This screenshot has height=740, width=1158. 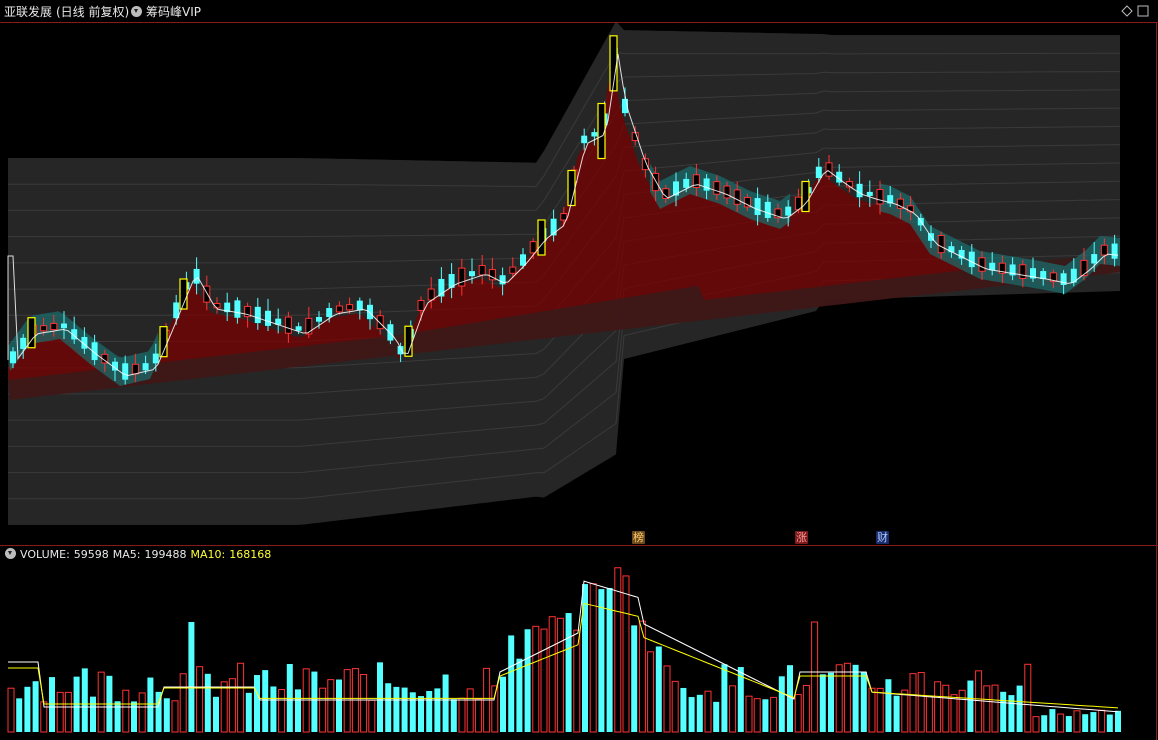 What do you see at coordinates (882, 537) in the screenshot?
I see `tag-finance: 财` at bounding box center [882, 537].